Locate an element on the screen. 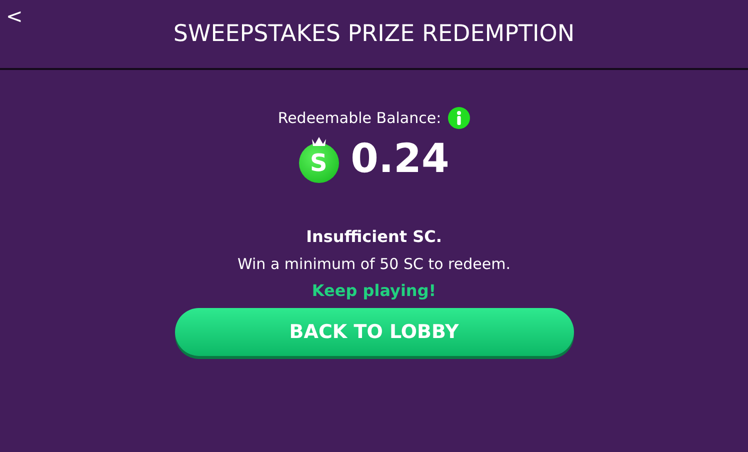 This screenshot has height=452, width=748. message-text: Win a minimum of 50 SC to redeem. is located at coordinates (374, 264).